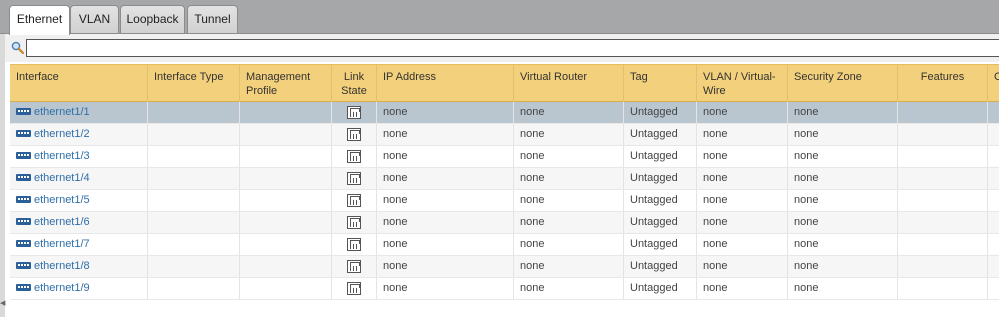 This screenshot has width=999, height=317. I want to click on col-header-ip-address: IP Address, so click(445, 83).